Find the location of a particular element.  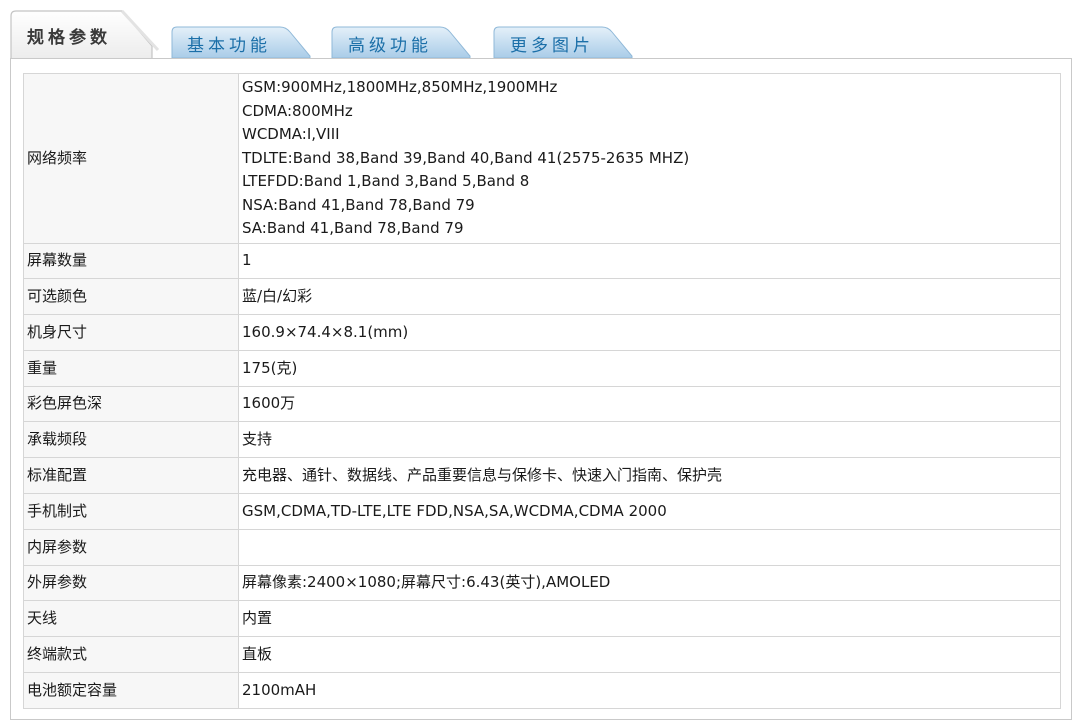

spec-value: 175(克) is located at coordinates (649, 368).